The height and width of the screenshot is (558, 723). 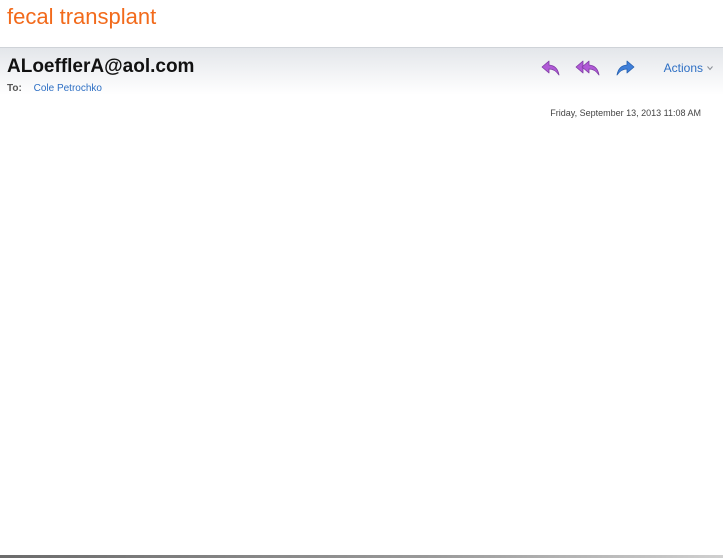 I want to click on recipient-row: To: Cole Petrochko, so click(x=54, y=89).